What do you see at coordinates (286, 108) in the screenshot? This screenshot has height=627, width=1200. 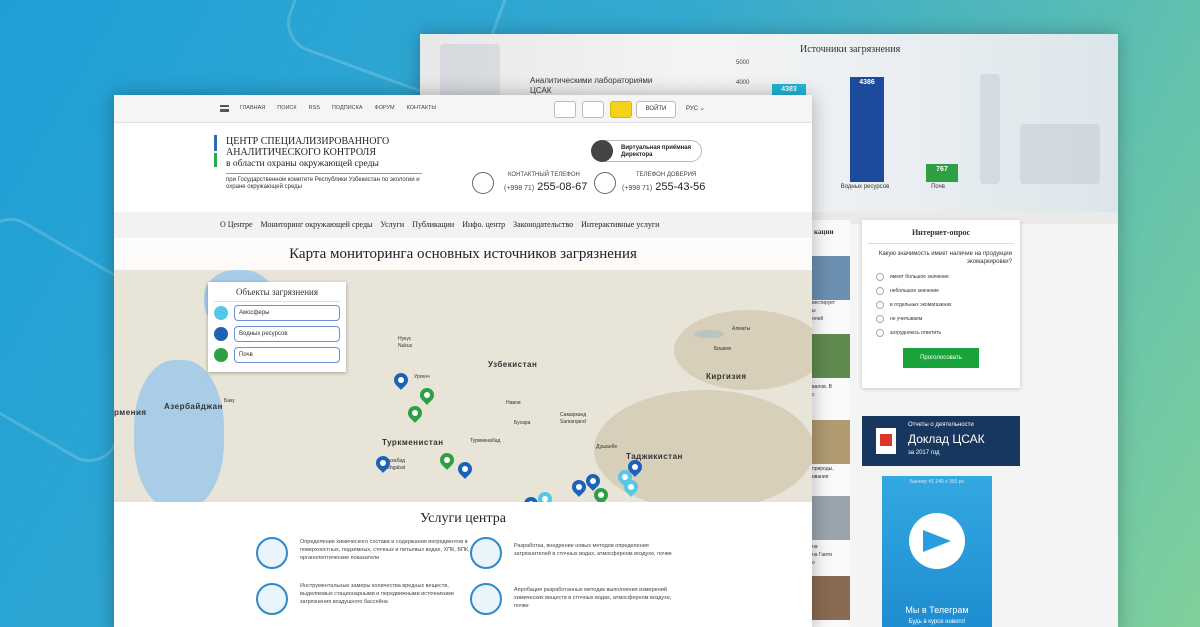 I see `nav-search: ПОИСК` at bounding box center [286, 108].